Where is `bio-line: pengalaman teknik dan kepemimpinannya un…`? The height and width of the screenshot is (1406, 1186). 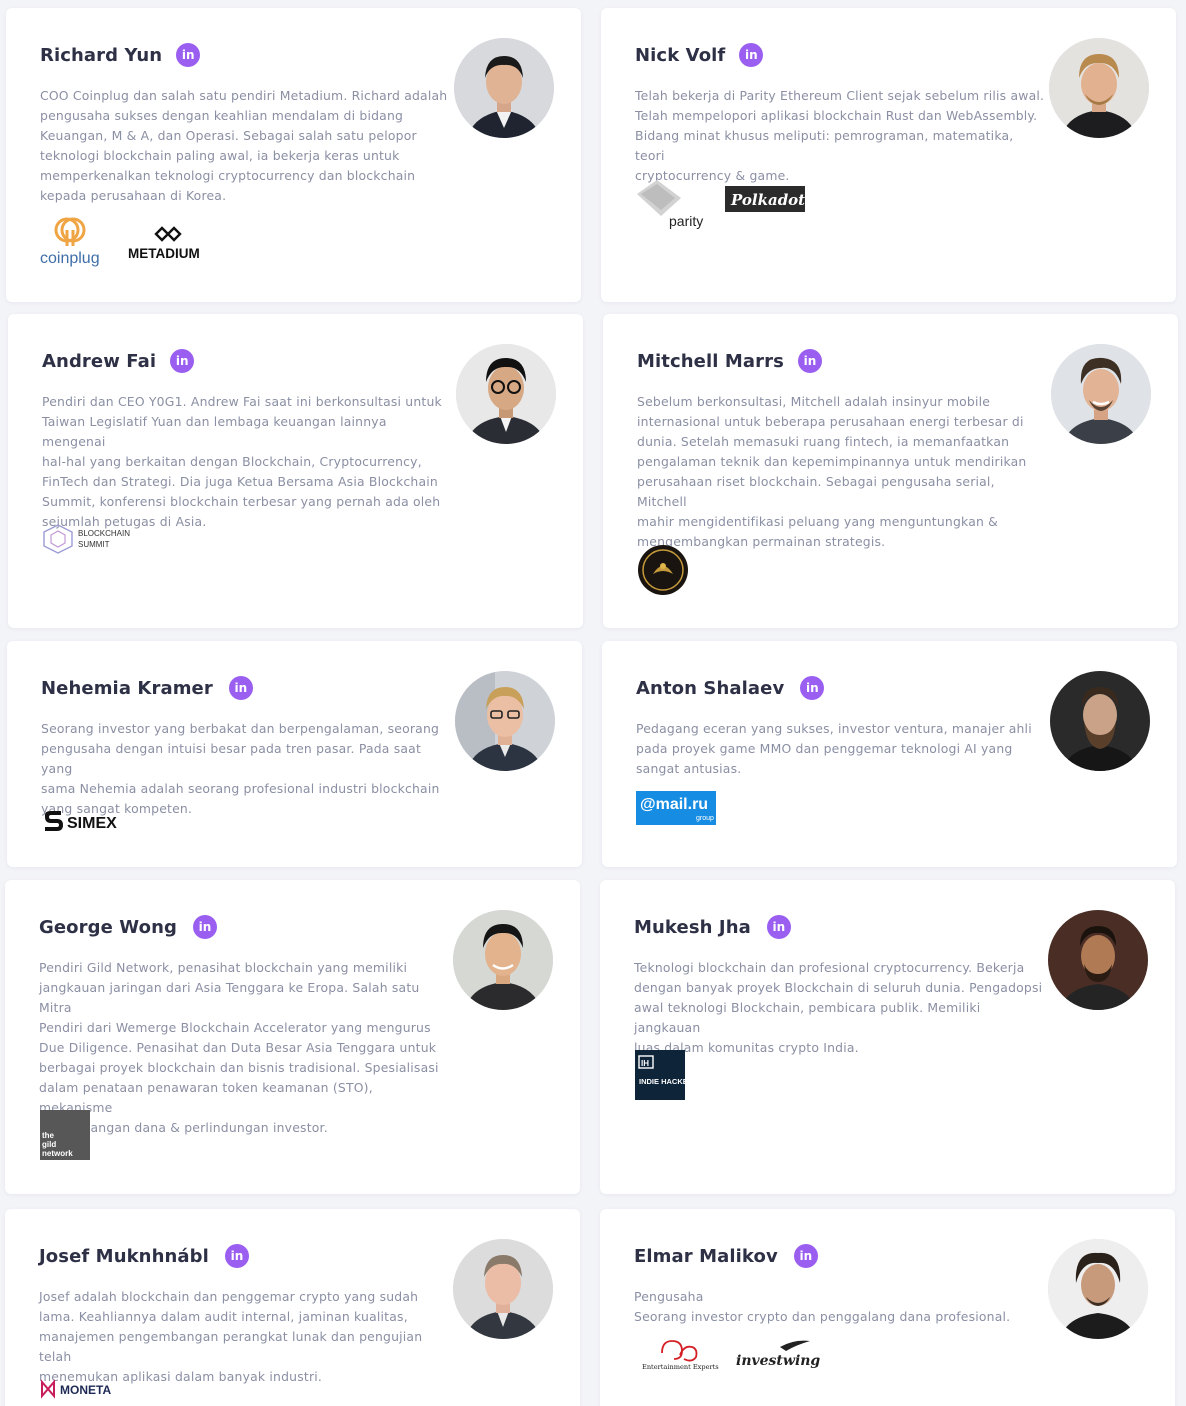
bio-line: pengalaman teknik dan kepemimpinannya un… is located at coordinates (832, 461).